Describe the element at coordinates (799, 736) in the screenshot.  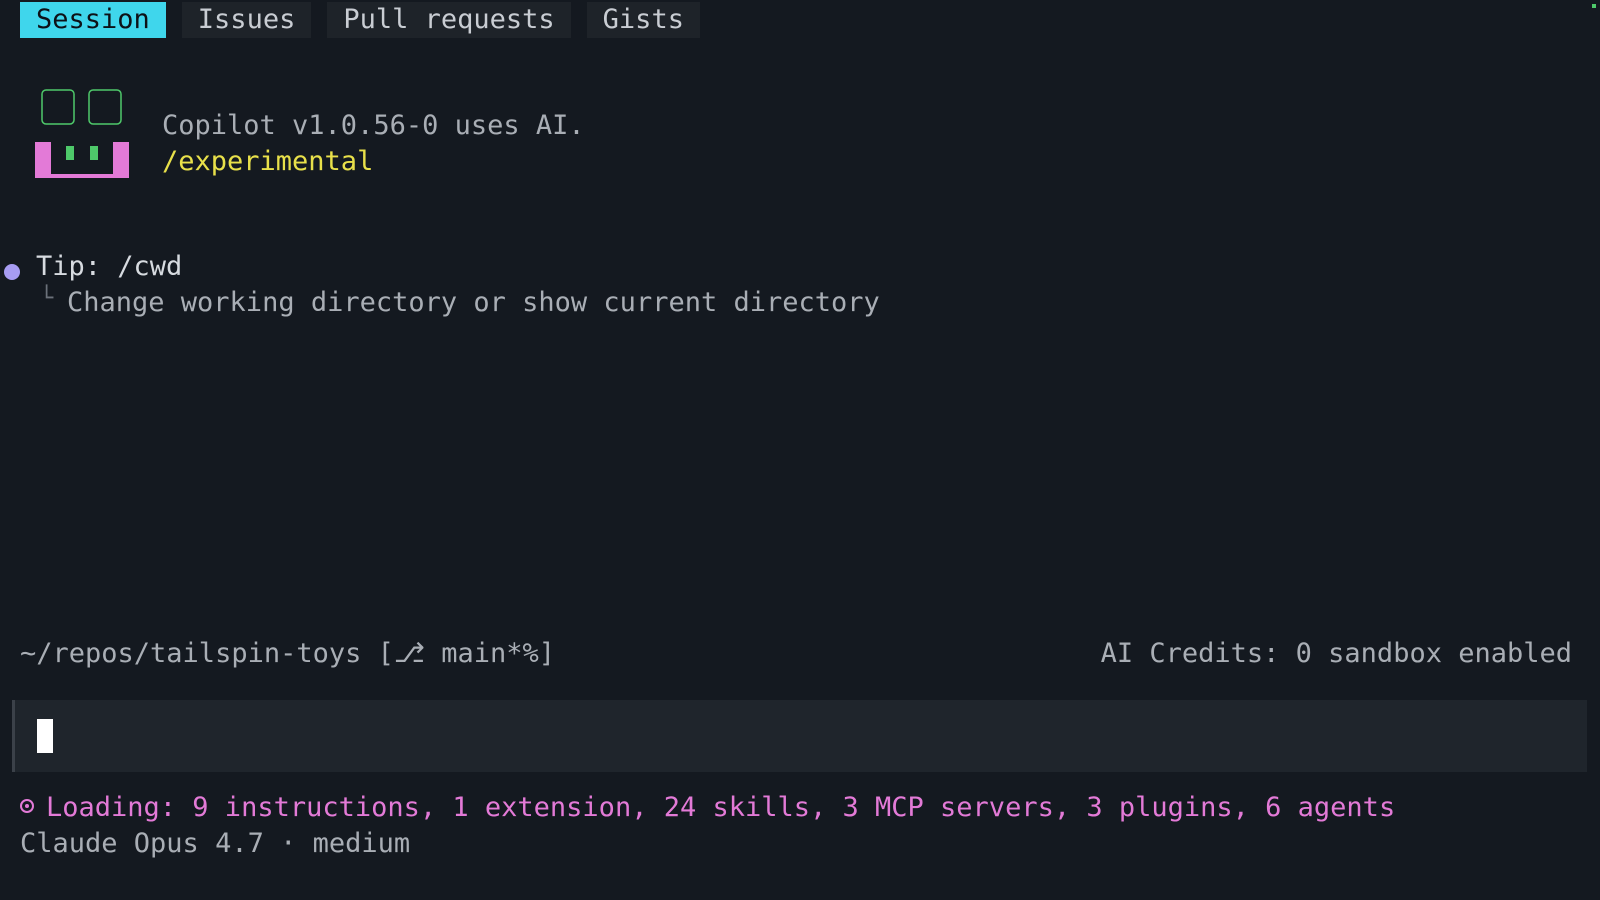
I see `prompt-input` at that location.